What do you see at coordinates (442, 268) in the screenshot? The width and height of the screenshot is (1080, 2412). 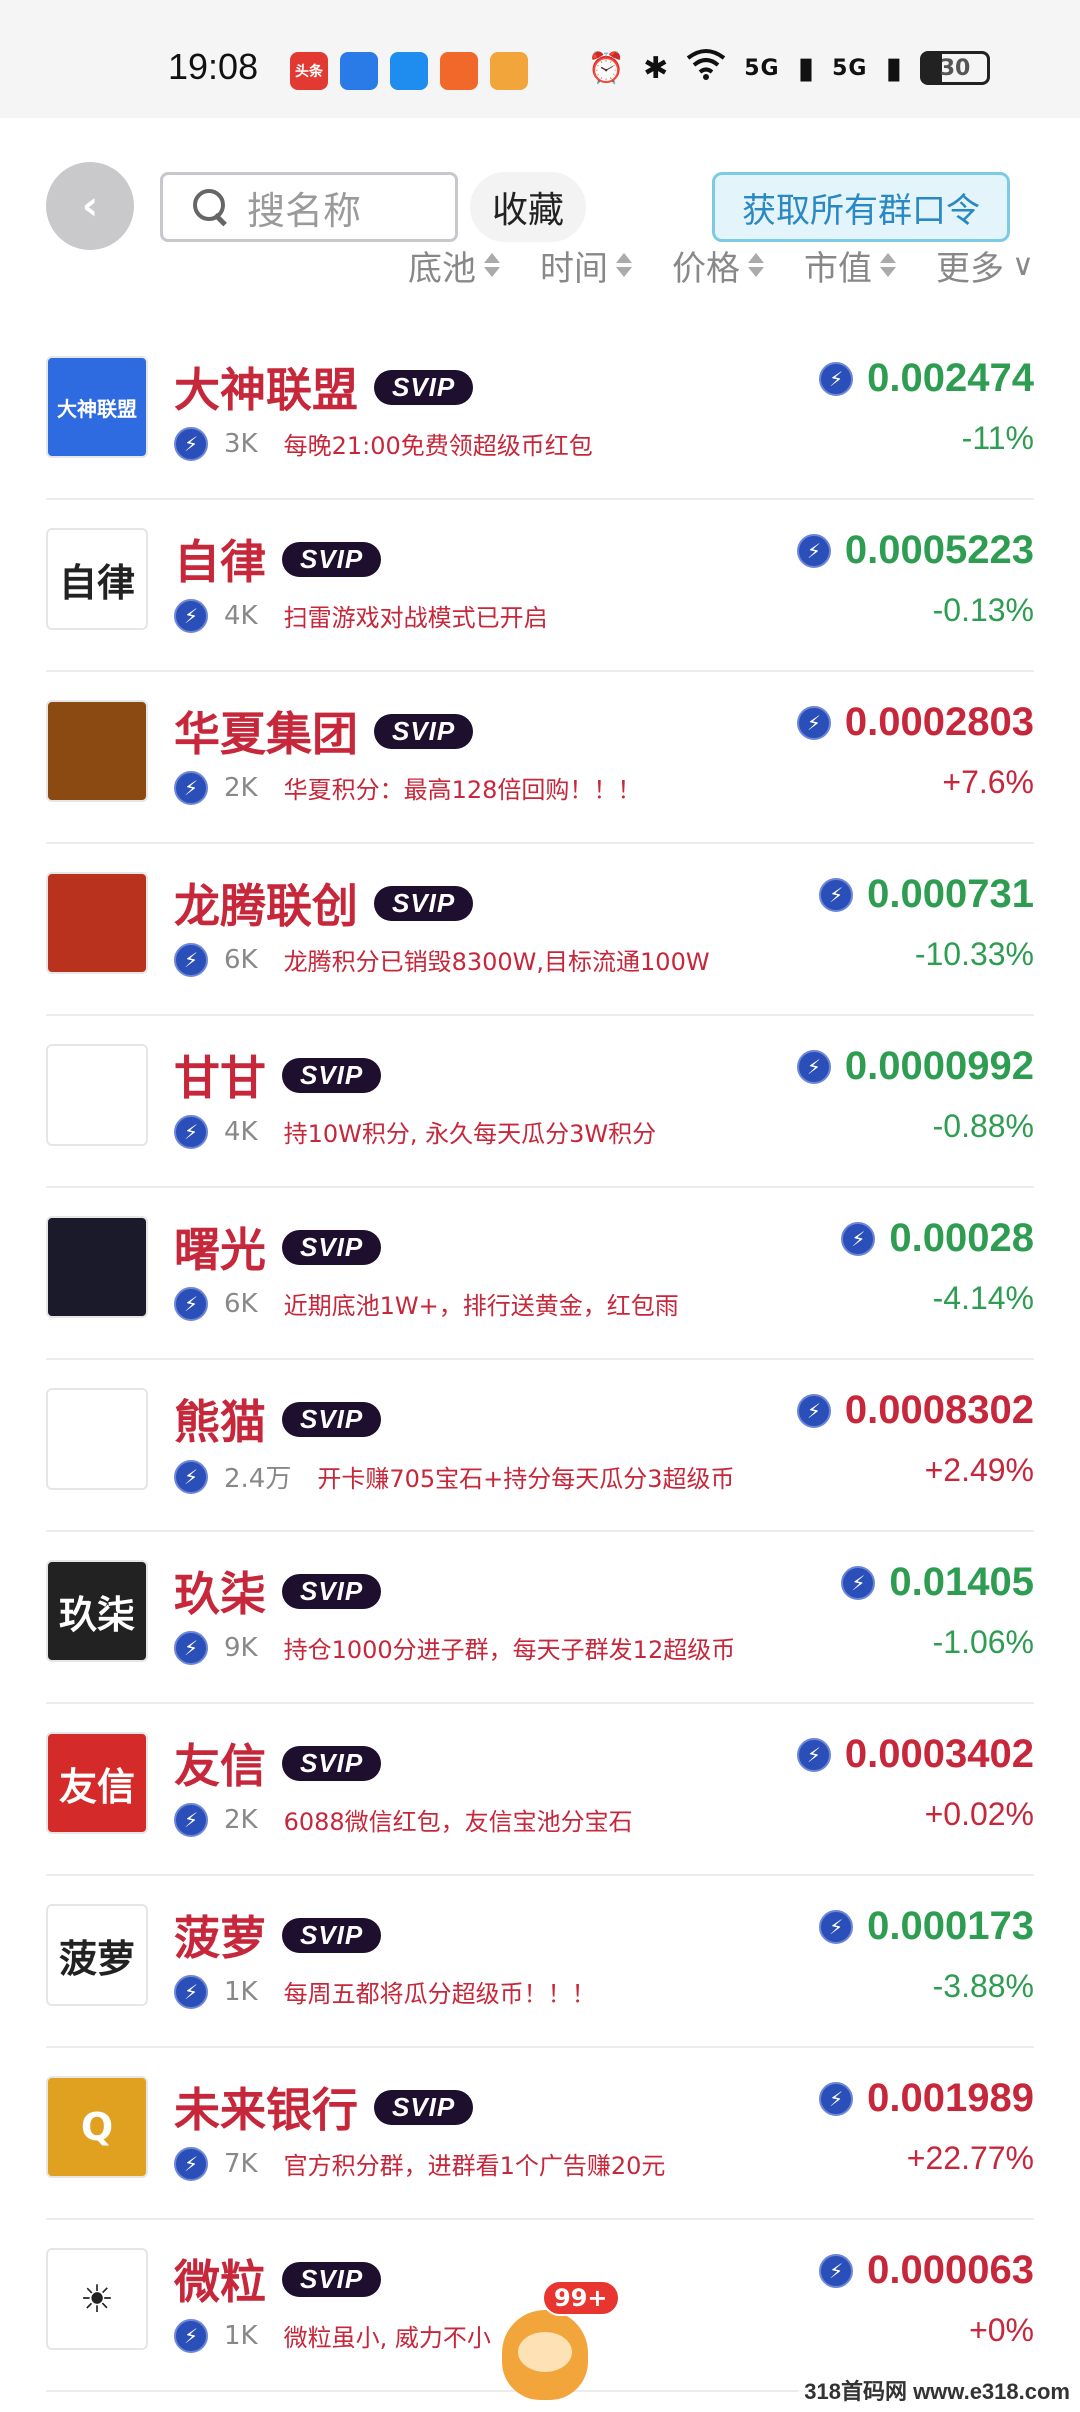 I see `sort-pool-label: 底池` at bounding box center [442, 268].